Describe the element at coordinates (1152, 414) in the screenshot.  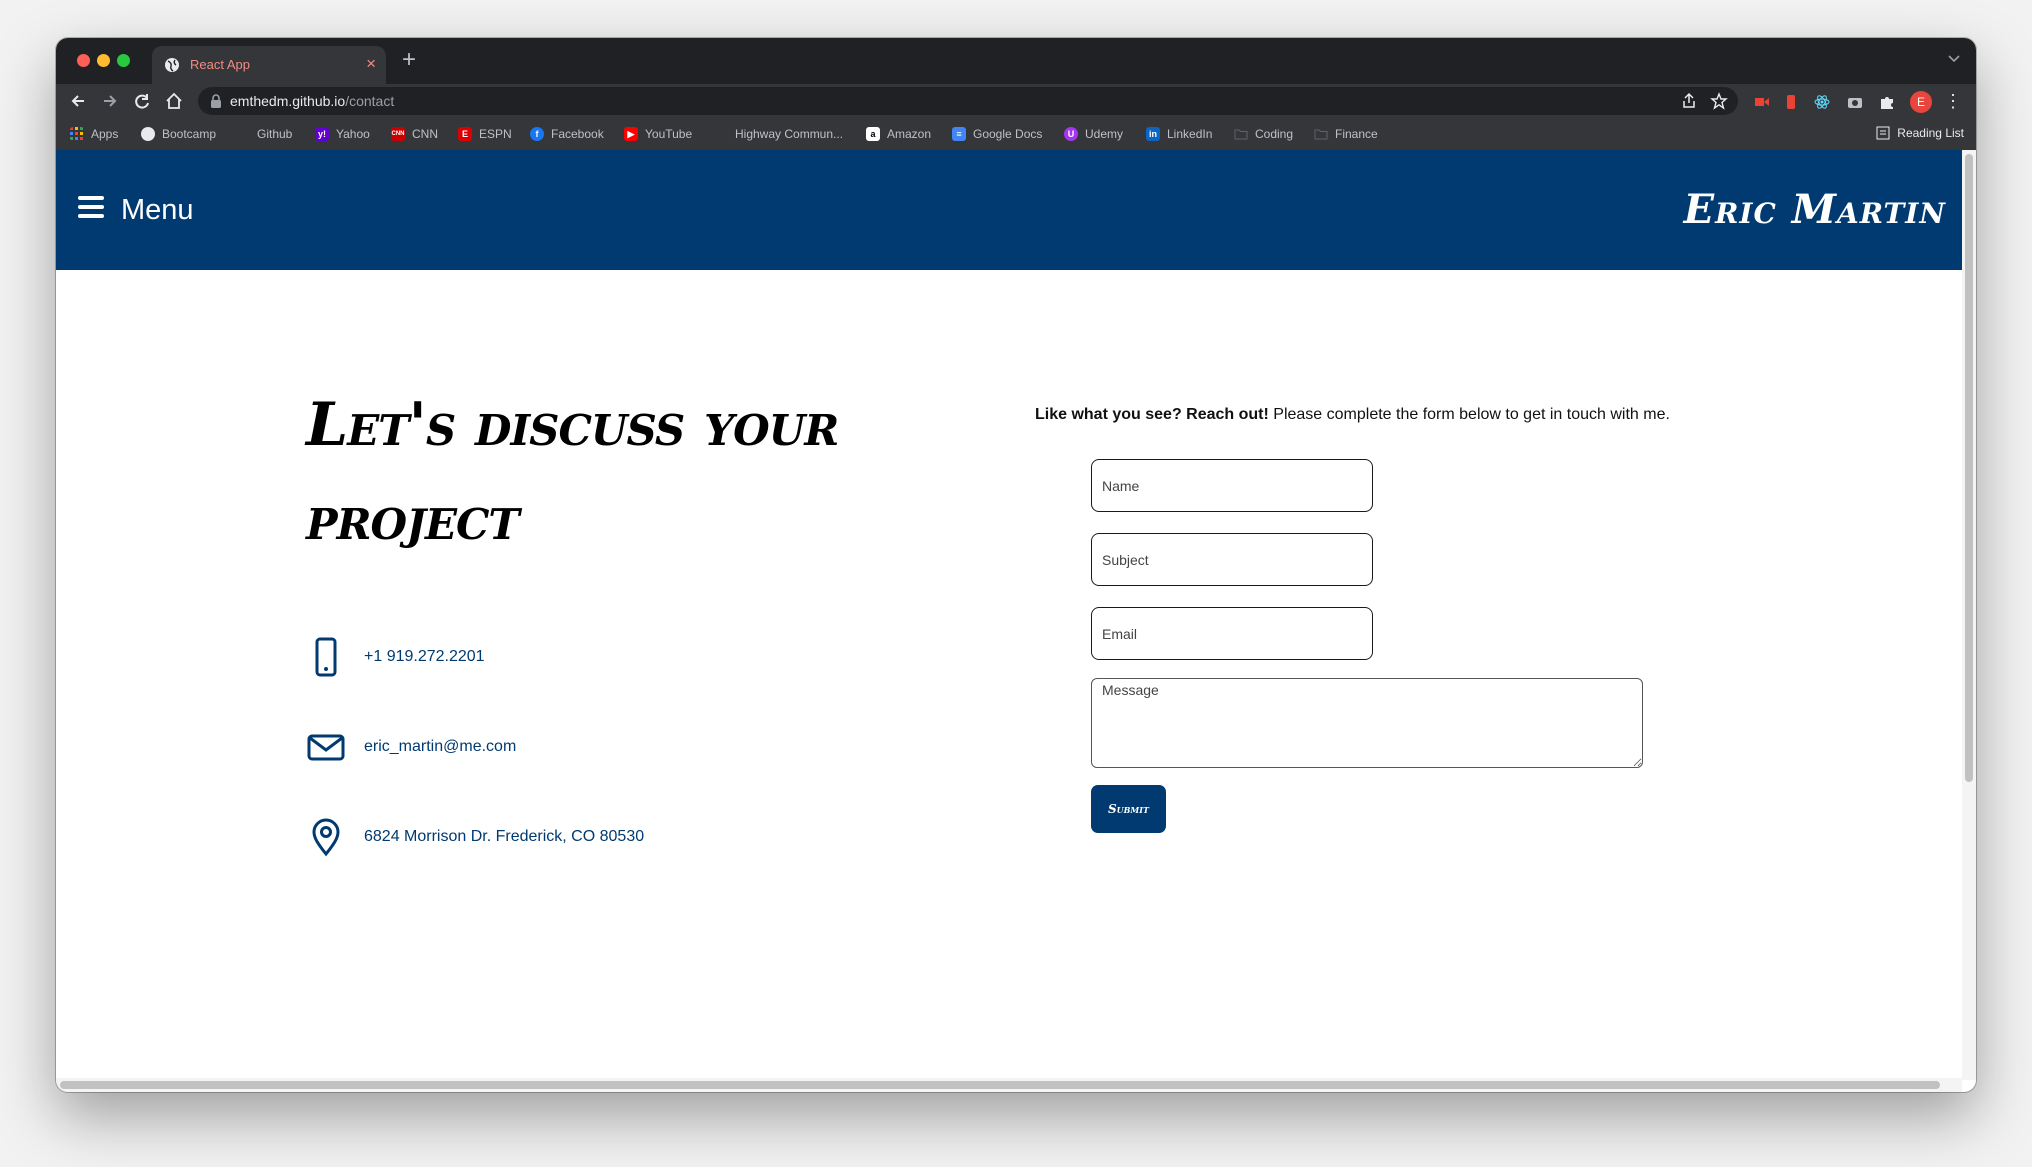
I see `form-intro-bold: Like what you see? Reach out!` at that location.